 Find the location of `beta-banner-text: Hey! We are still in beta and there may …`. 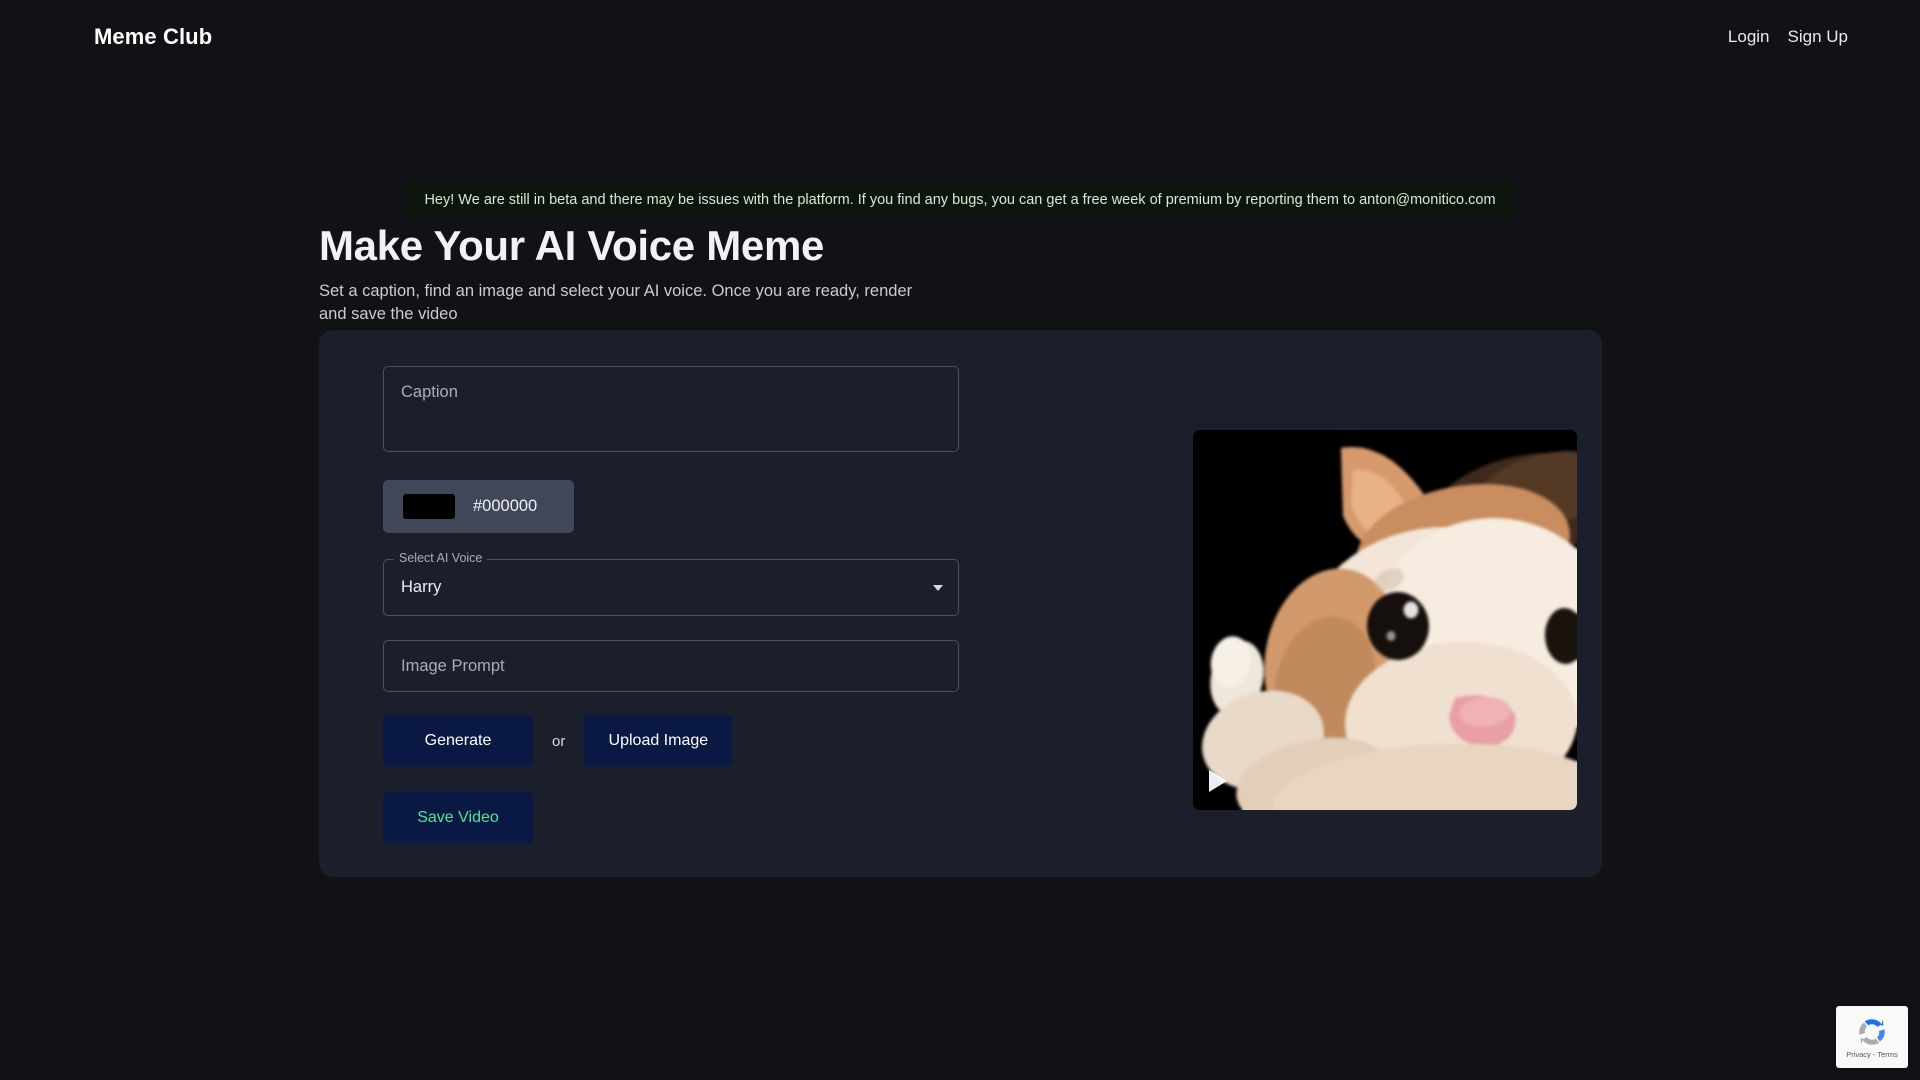

beta-banner-text: Hey! We are still in beta and there may … is located at coordinates (960, 200).